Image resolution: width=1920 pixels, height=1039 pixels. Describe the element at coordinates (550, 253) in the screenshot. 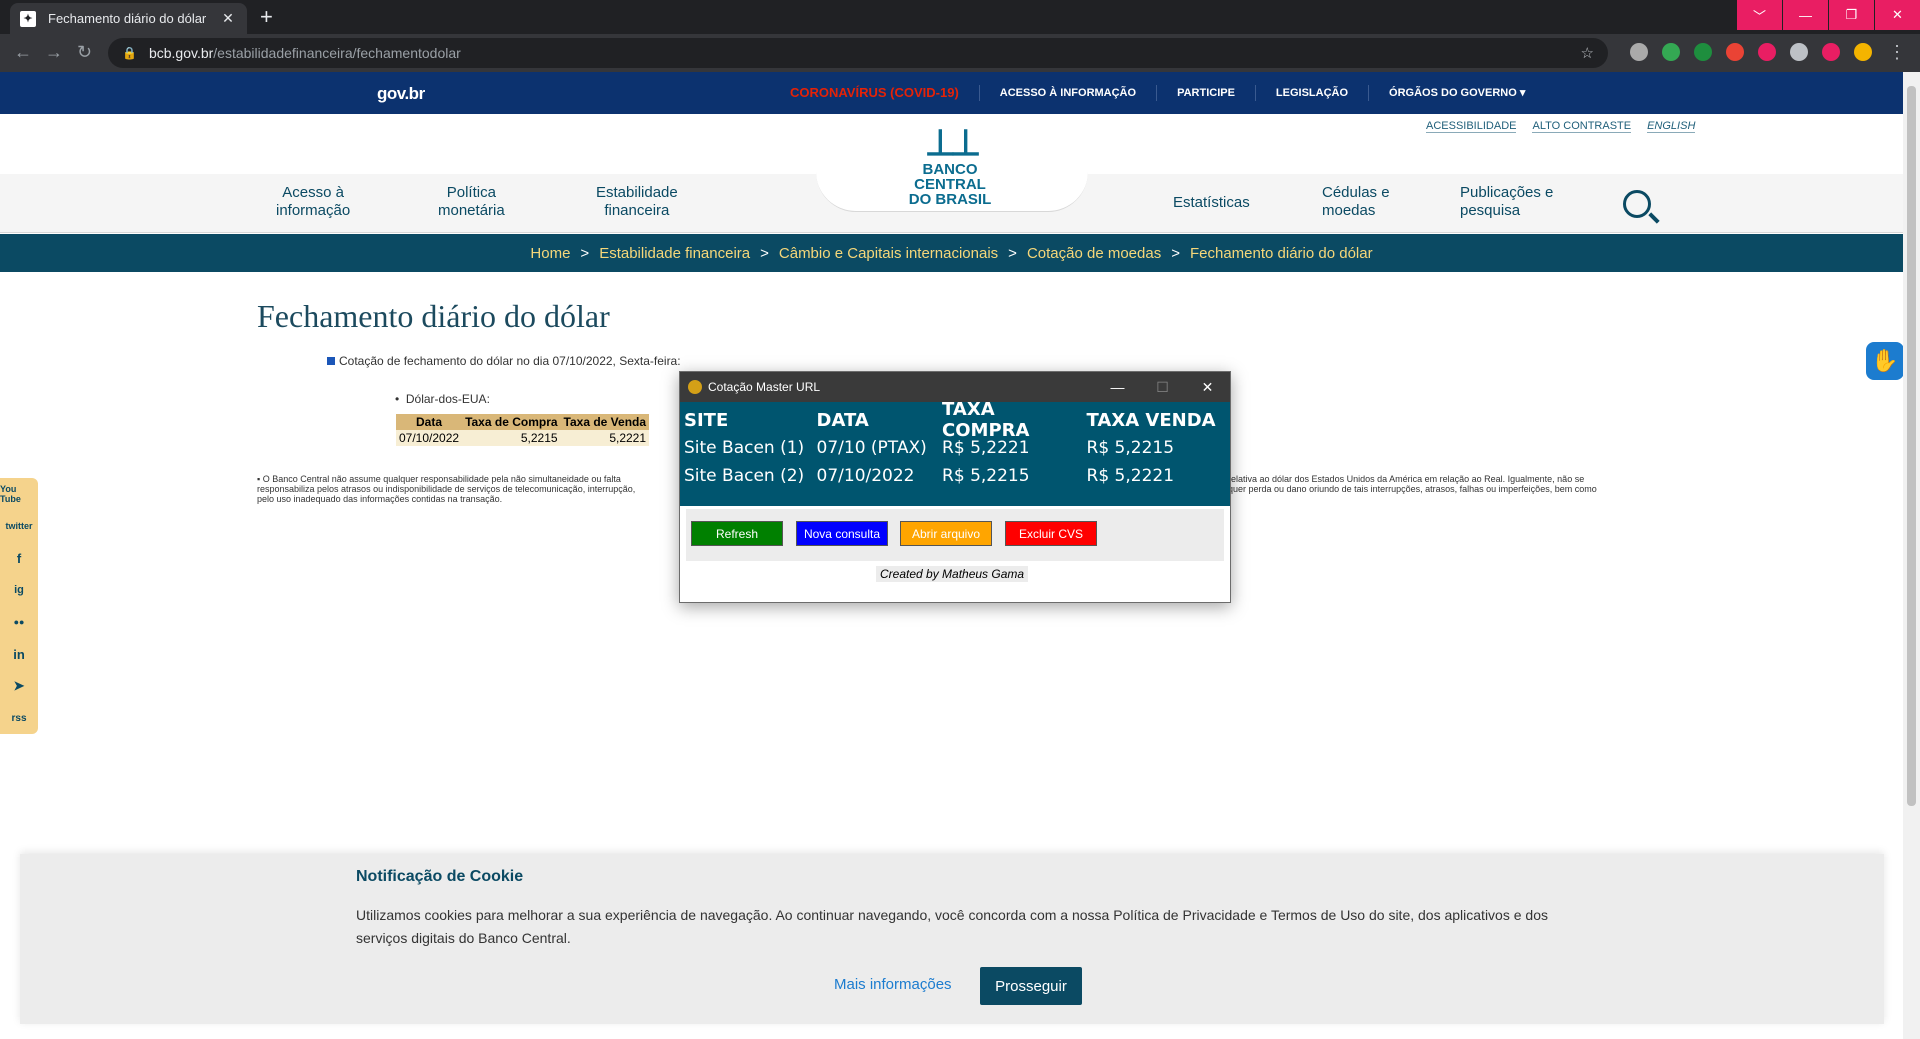

I see `breadcrumb-home: Home` at that location.